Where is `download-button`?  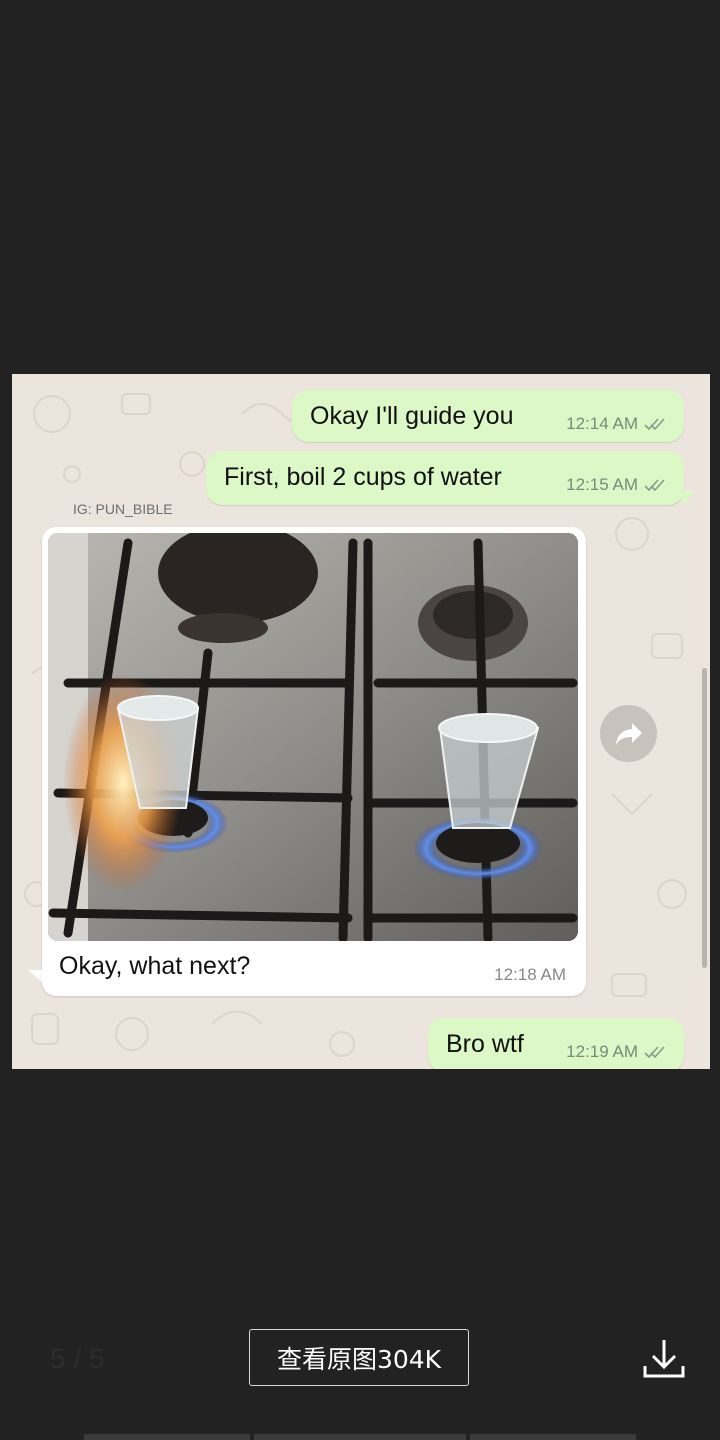 download-button is located at coordinates (664, 1359).